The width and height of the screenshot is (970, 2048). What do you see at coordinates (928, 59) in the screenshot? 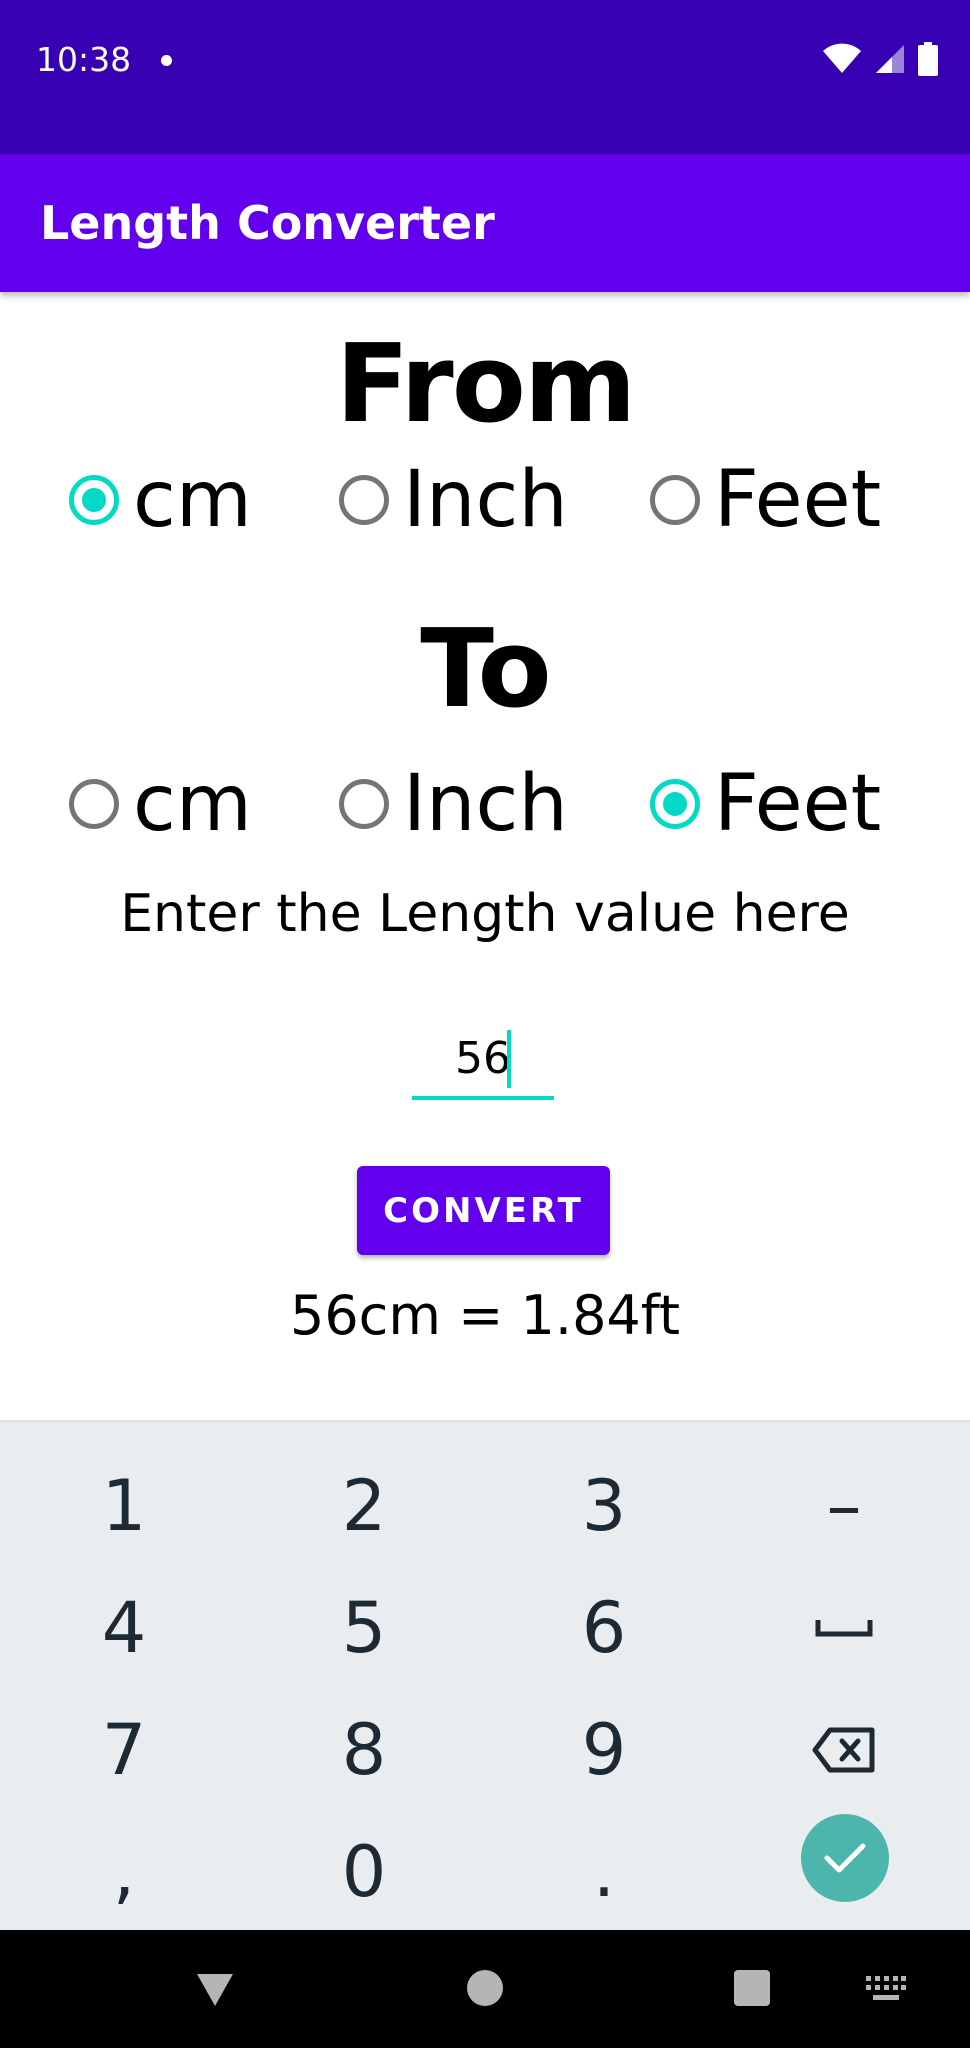
I see `battery-icon` at bounding box center [928, 59].